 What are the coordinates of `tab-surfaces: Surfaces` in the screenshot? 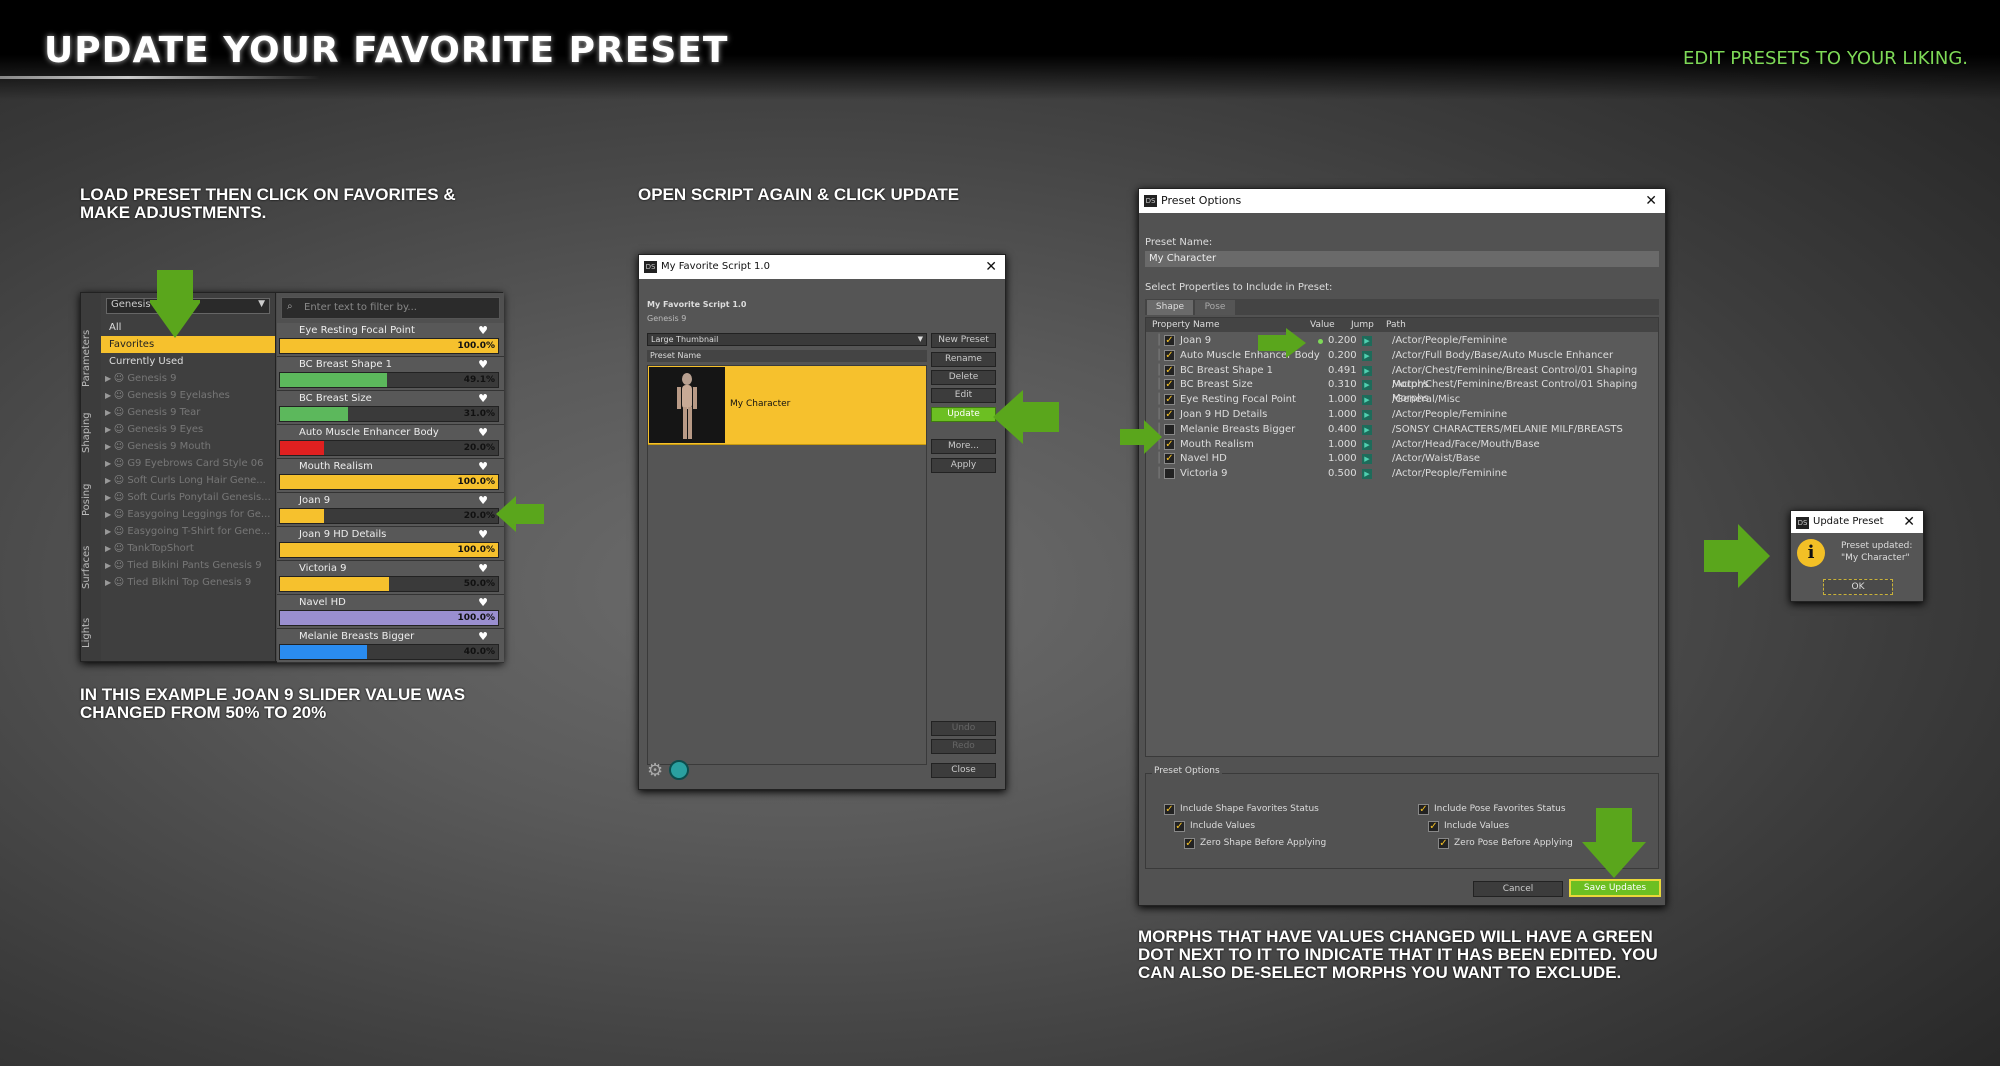 It's located at (91, 567).